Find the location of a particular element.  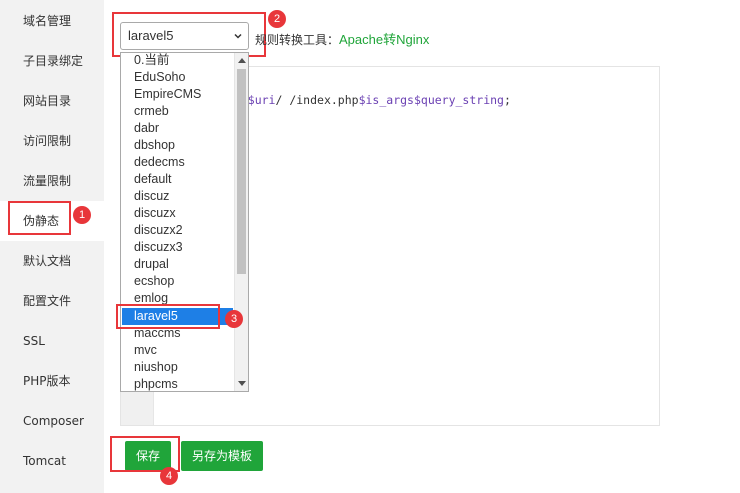

rule-converter-label: 规则转换工具：Apache转Nginx is located at coordinates (342, 38).